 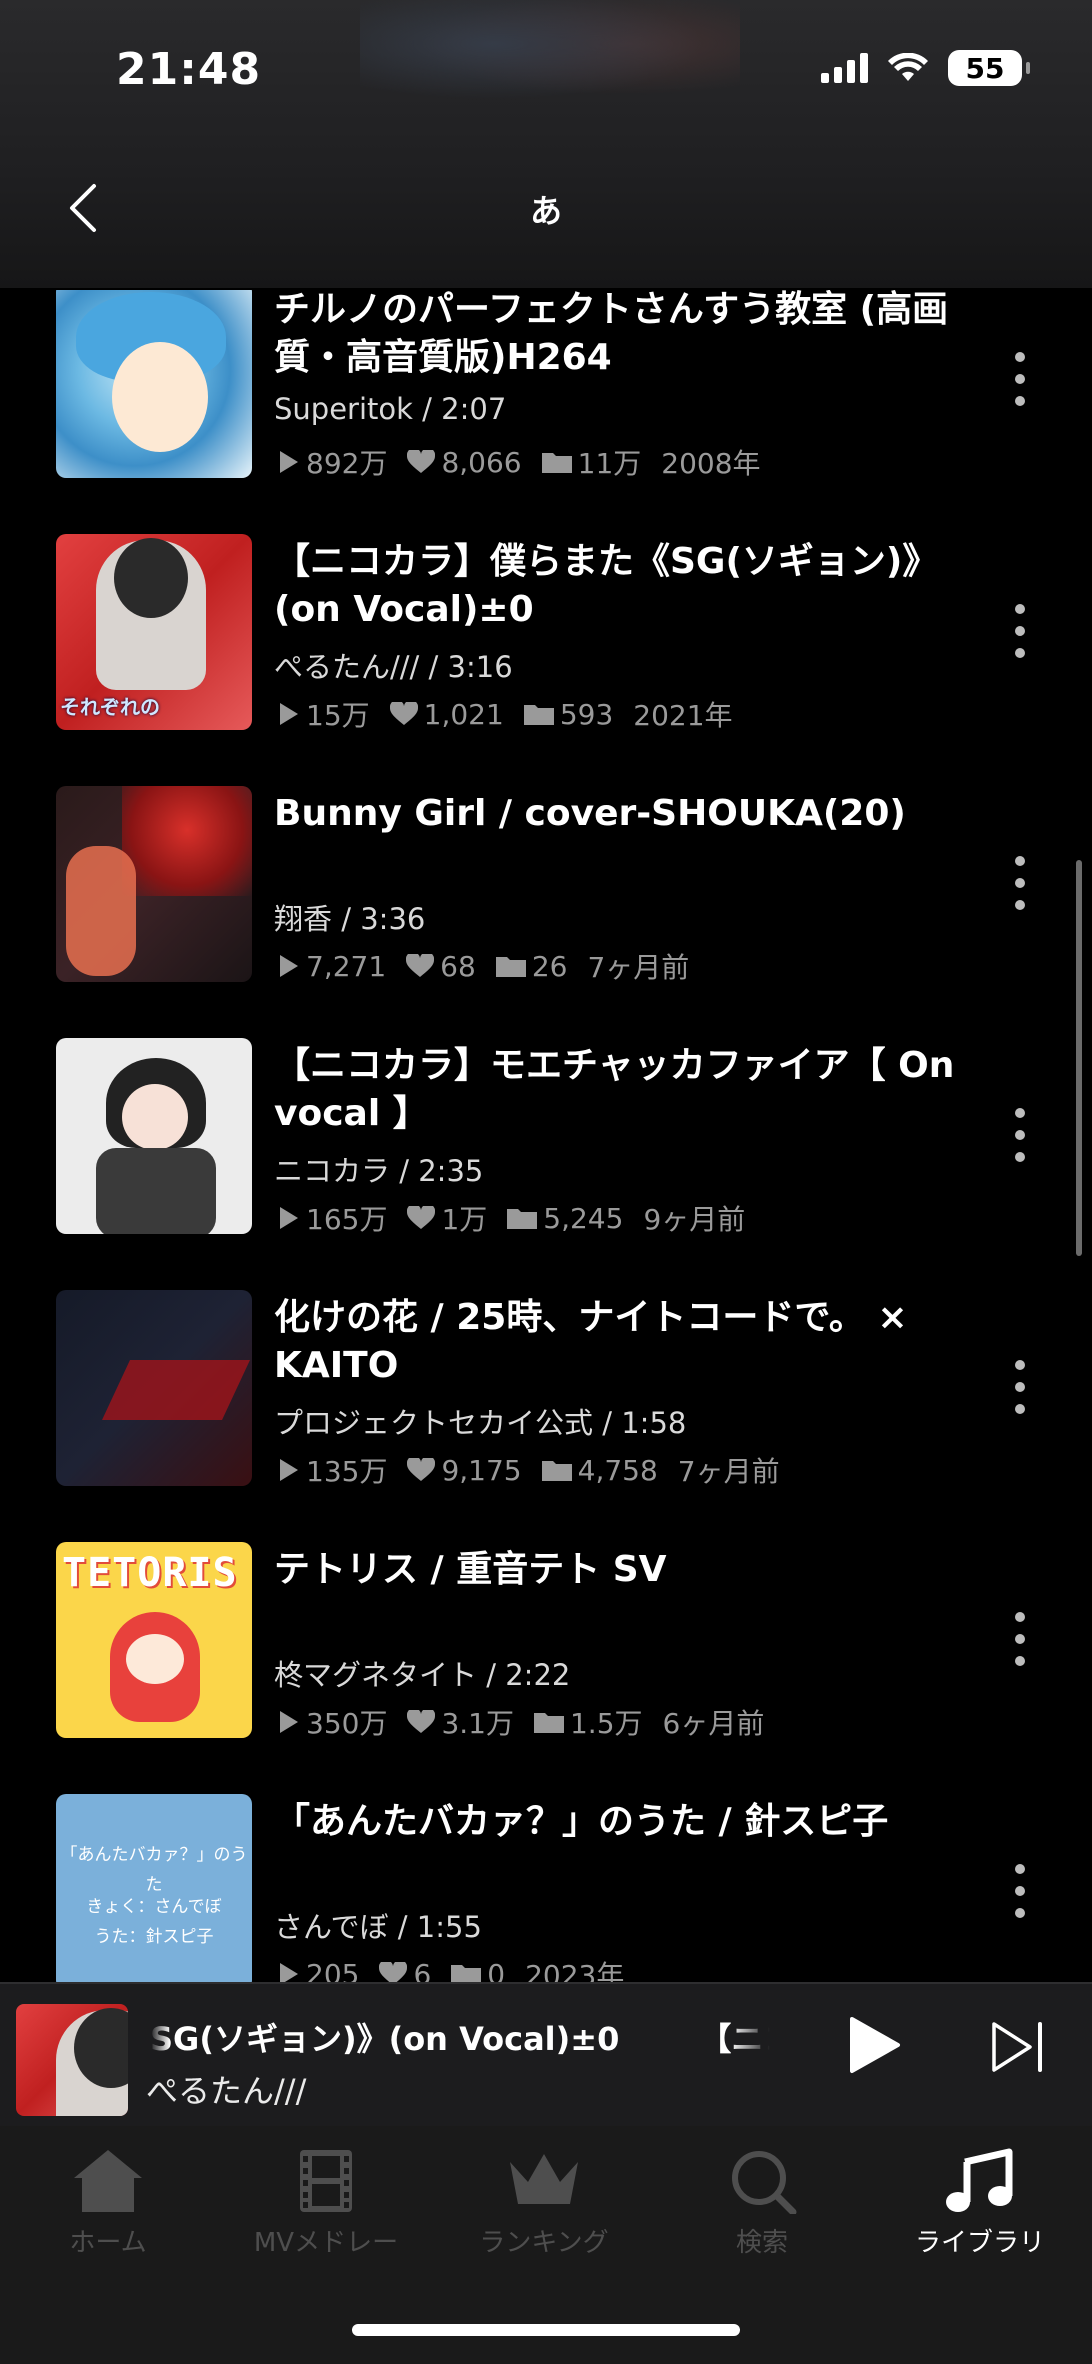 I want to click on thumbnail-text: うた：針スピ子, so click(x=154, y=1937).